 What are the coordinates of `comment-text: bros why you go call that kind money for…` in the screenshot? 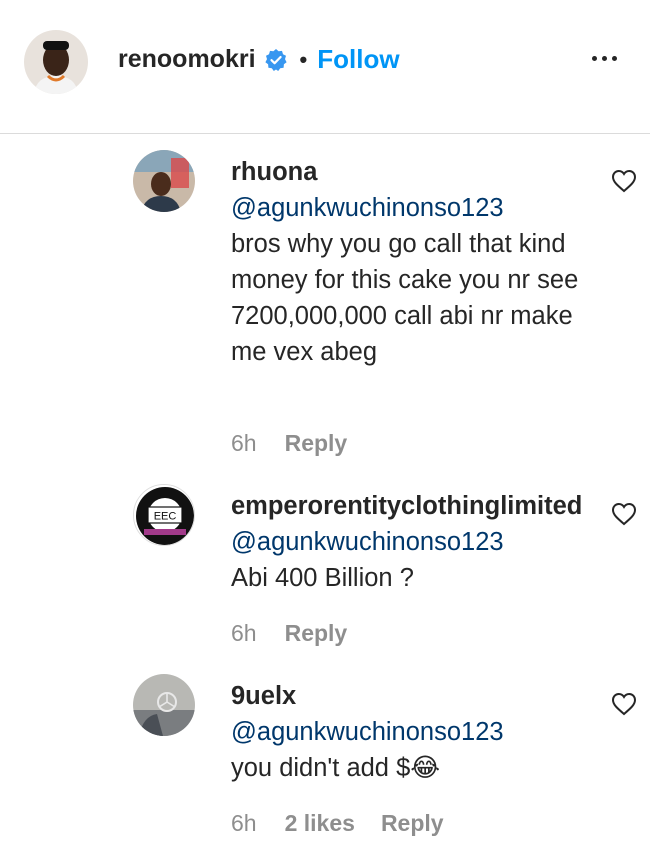 It's located at (405, 298).